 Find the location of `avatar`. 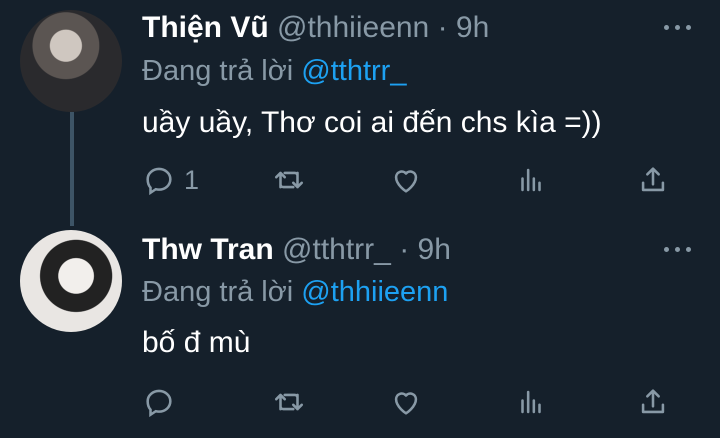

avatar is located at coordinates (71, 281).